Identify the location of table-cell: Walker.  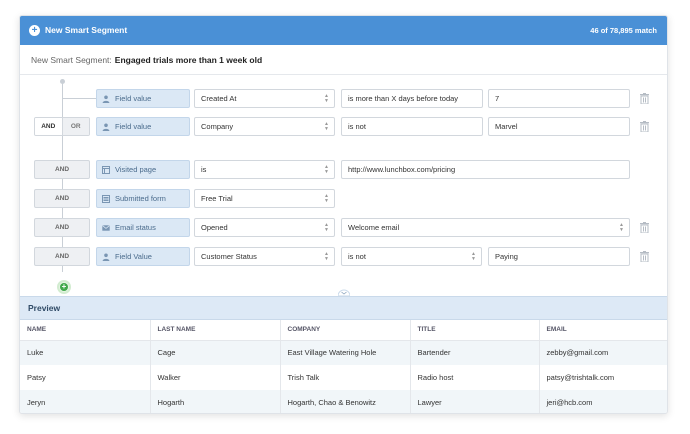
(215, 377).